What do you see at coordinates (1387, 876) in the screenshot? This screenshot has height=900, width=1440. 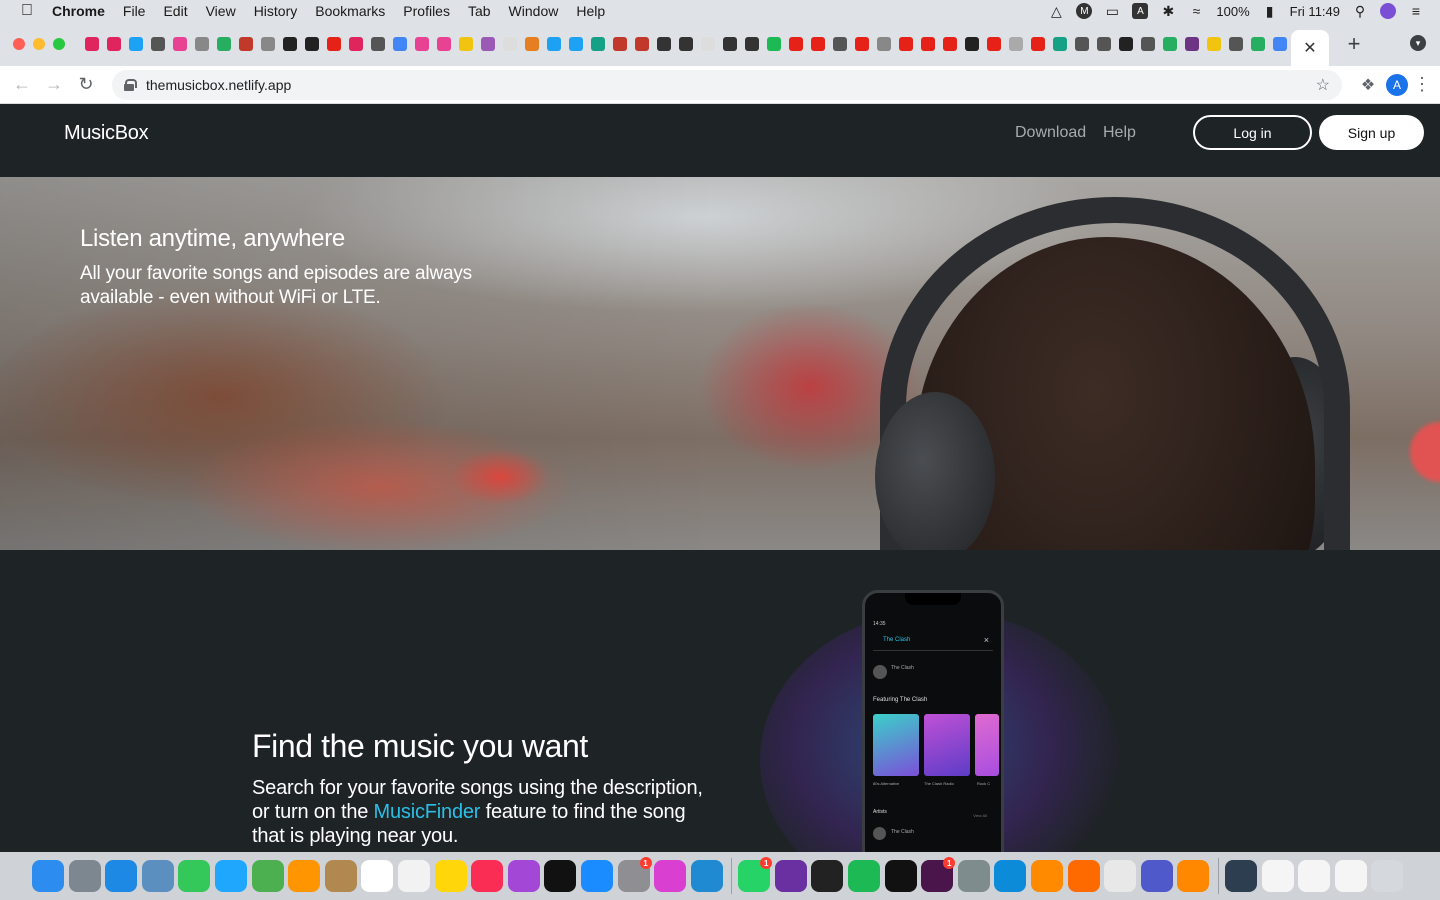 I see `trash-icon` at bounding box center [1387, 876].